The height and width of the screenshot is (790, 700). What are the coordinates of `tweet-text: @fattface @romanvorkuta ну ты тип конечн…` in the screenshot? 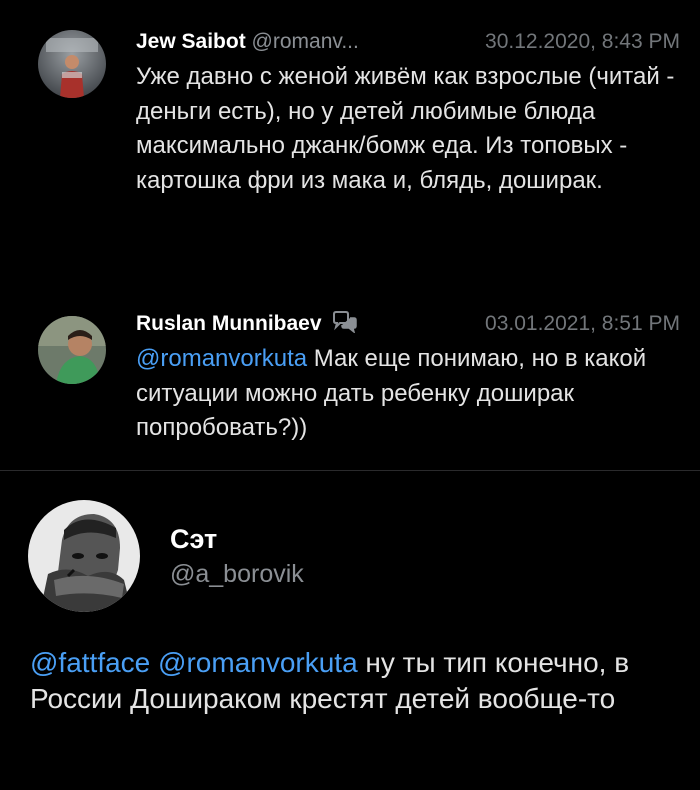 It's located at (355, 681).